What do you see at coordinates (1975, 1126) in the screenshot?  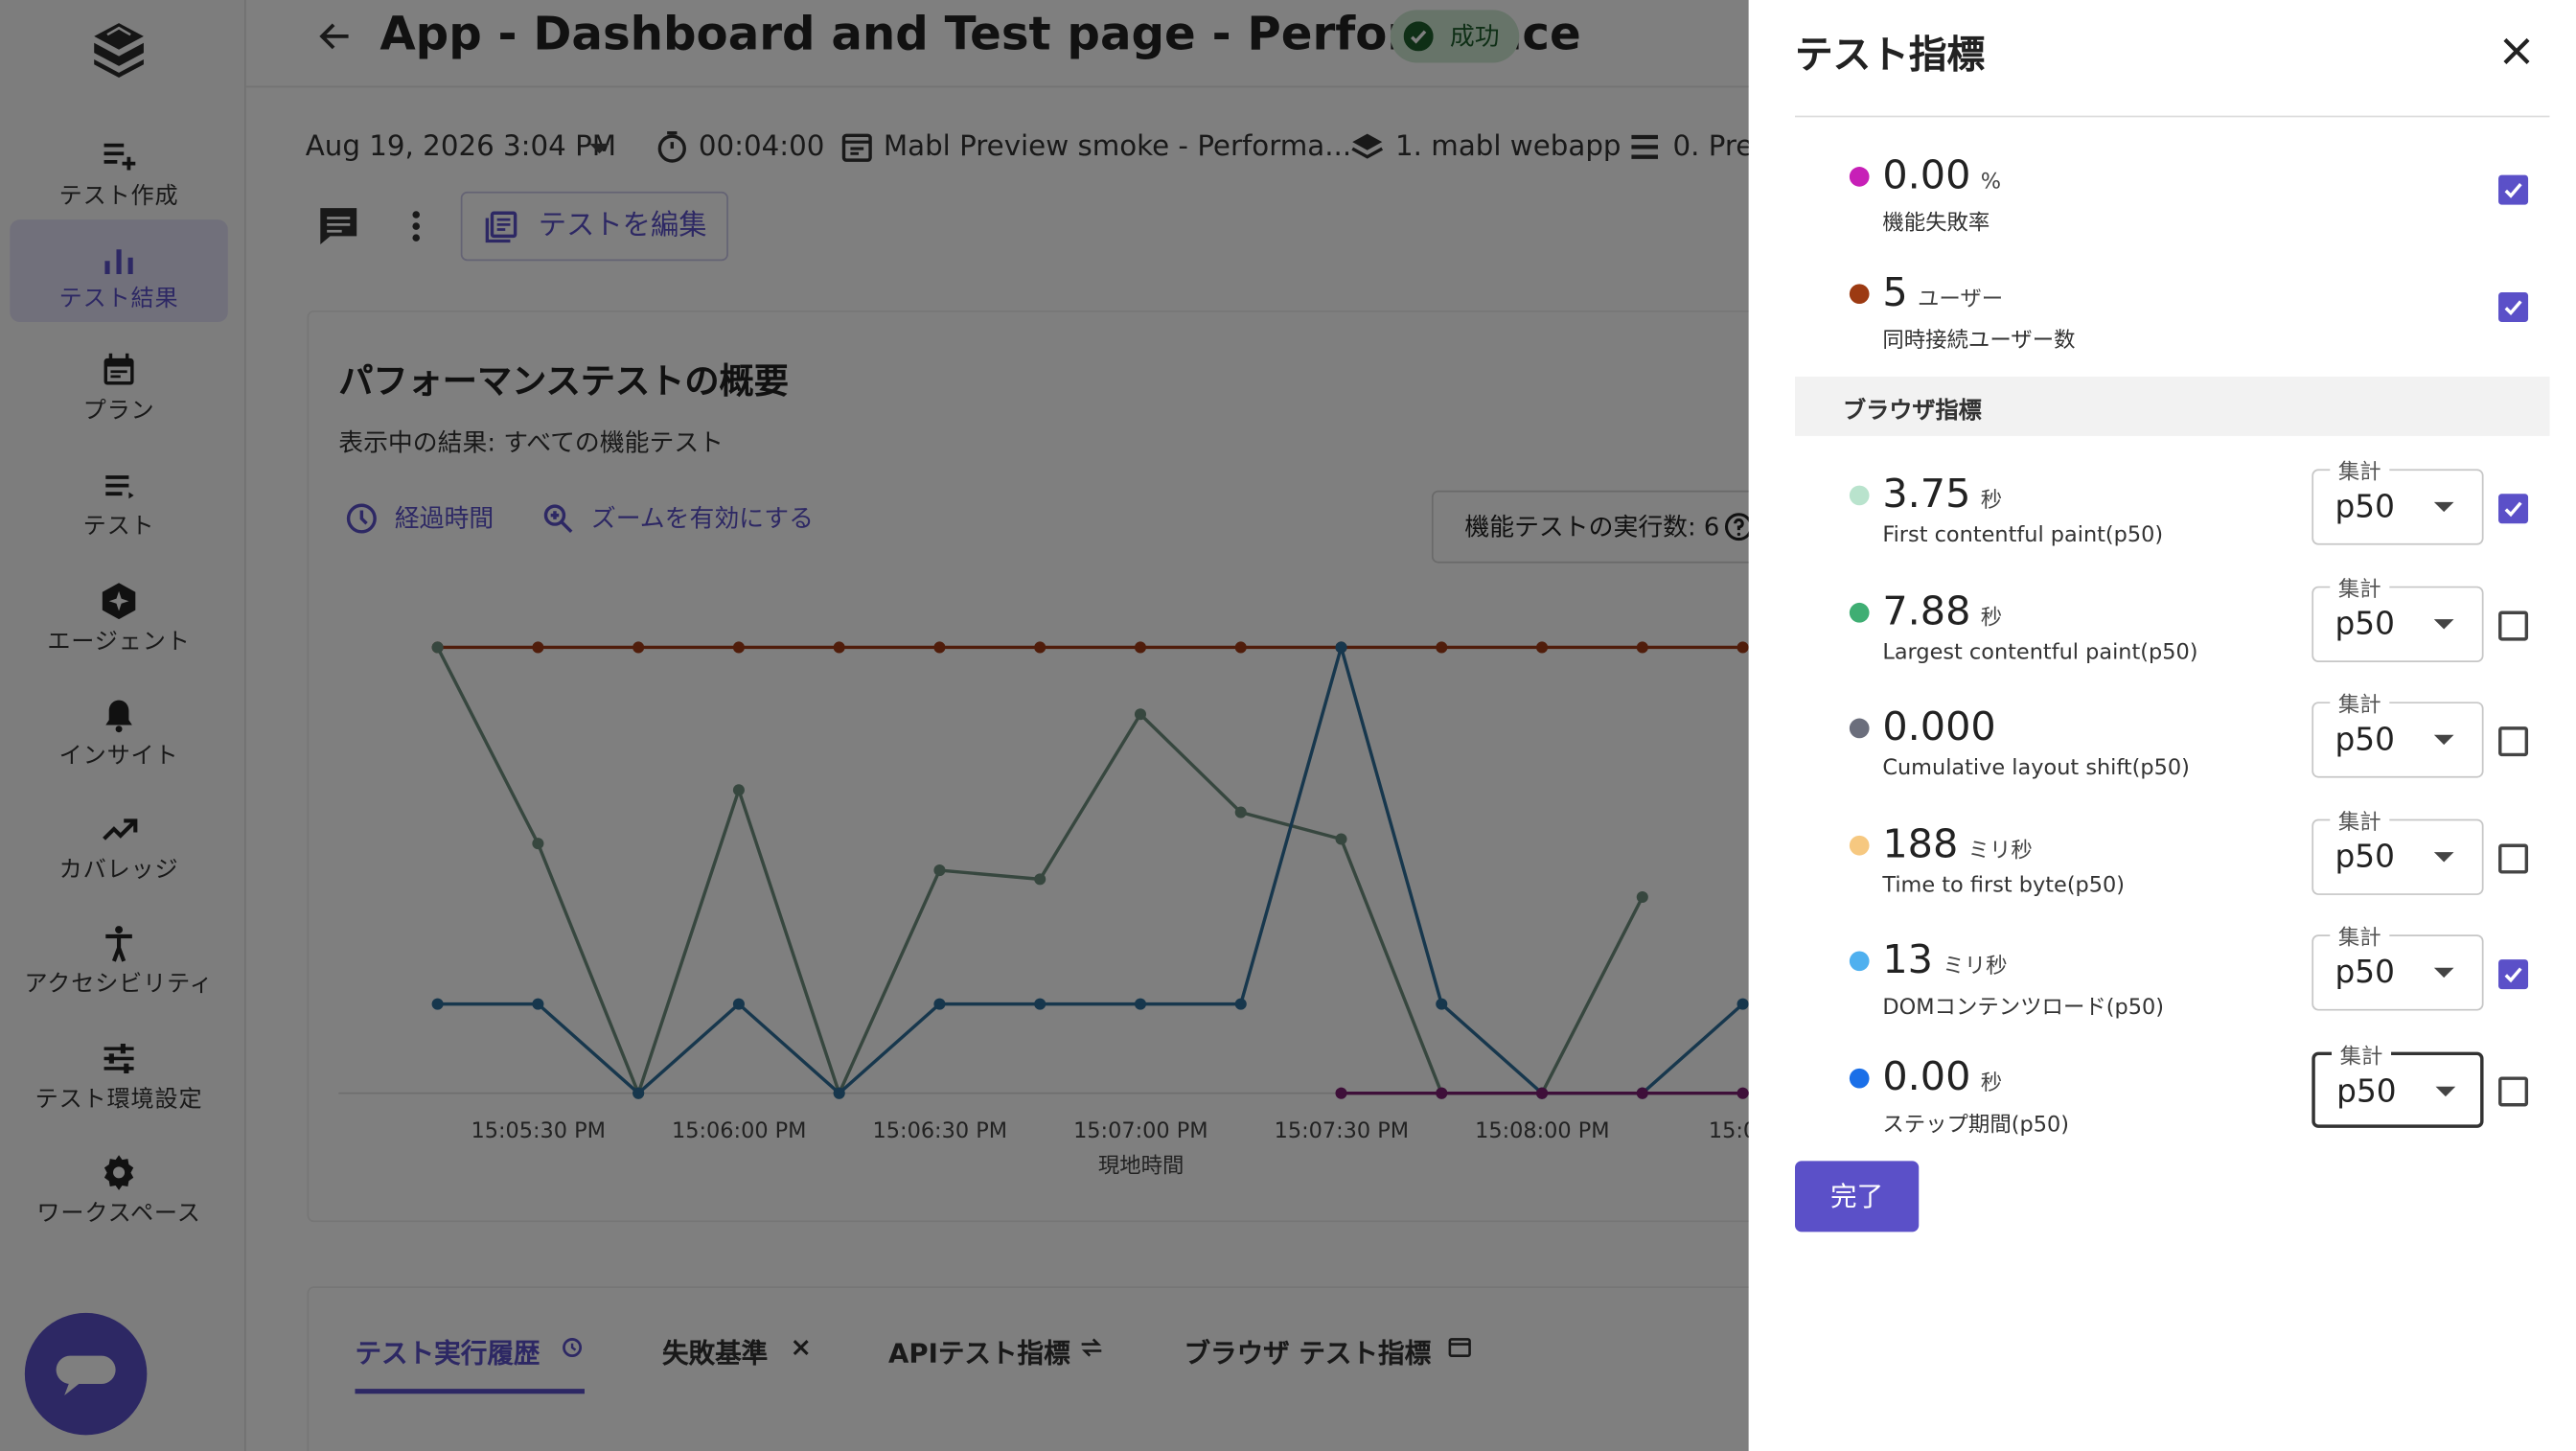 I see `metric-label: ステップ期間(p50)` at bounding box center [1975, 1126].